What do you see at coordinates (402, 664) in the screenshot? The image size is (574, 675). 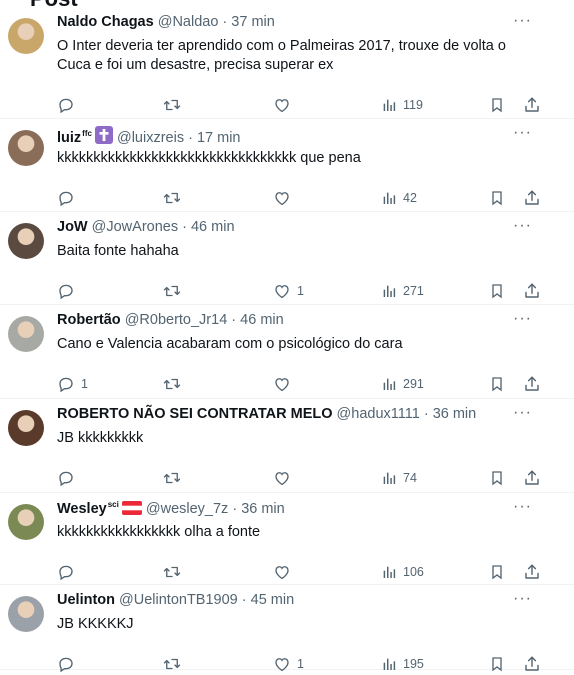 I see `views-button: 195` at bounding box center [402, 664].